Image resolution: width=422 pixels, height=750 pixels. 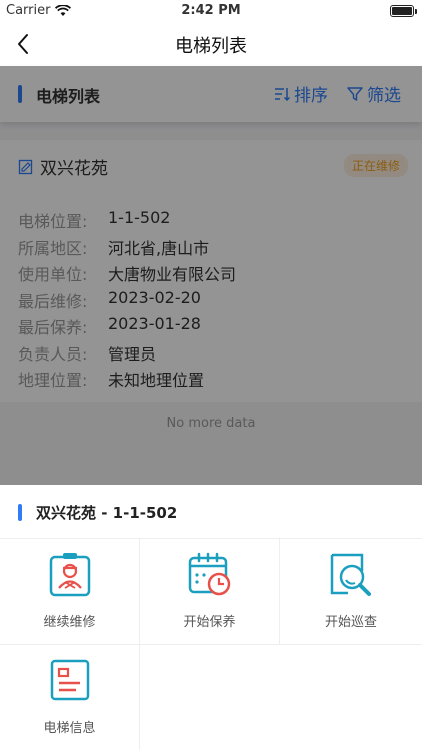 I want to click on action-label: 开始巡查, so click(x=350, y=622).